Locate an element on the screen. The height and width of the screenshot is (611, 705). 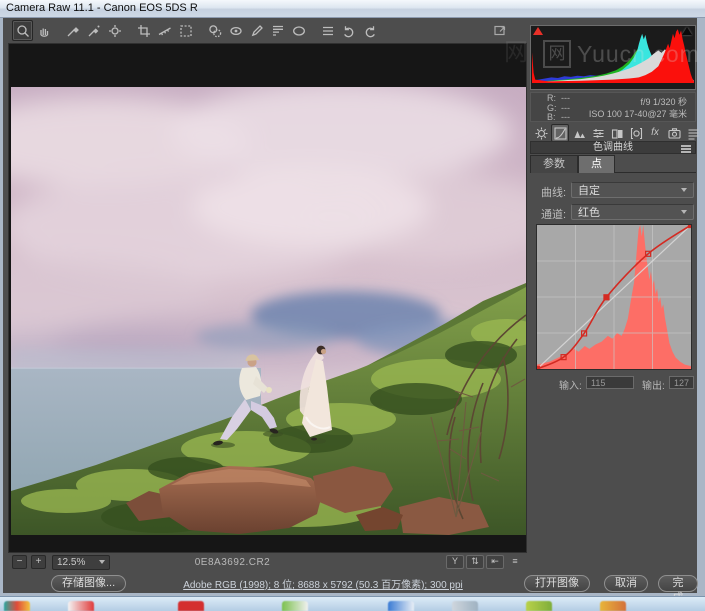
input-label: 输入: is located at coordinates (570, 386).